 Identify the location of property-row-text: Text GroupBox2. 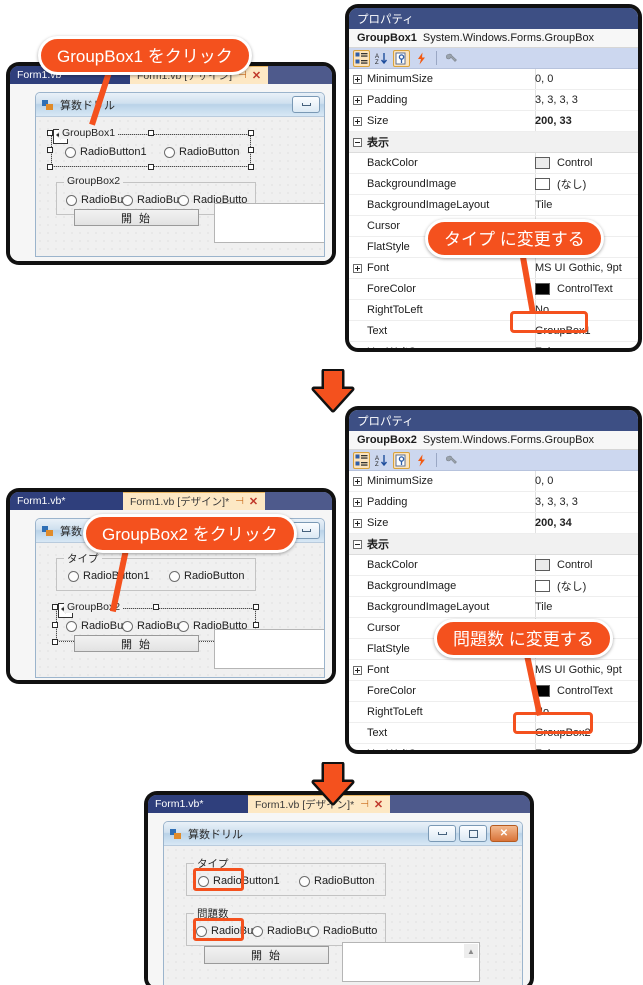
(493, 733).